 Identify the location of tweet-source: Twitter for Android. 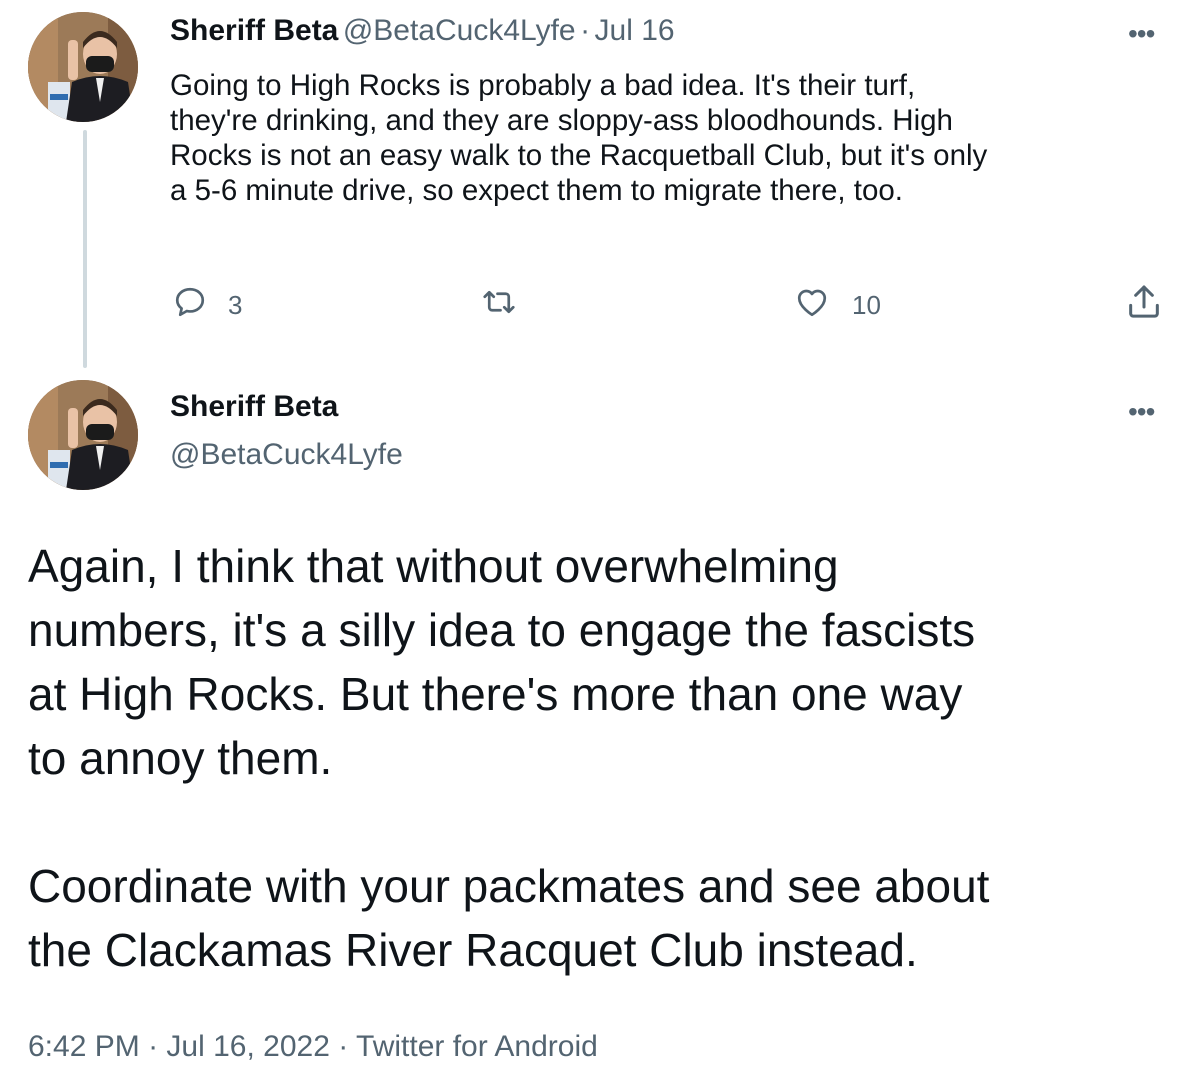
(477, 1046).